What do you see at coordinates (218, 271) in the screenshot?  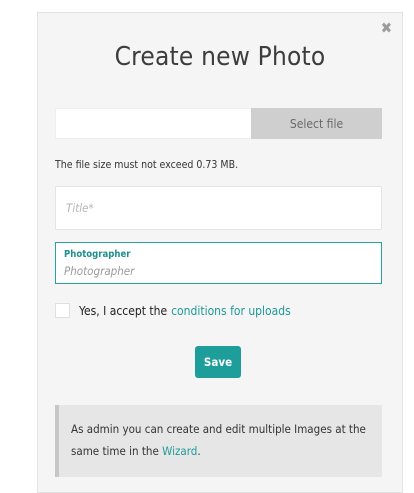 I see `photographer-input` at bounding box center [218, 271].